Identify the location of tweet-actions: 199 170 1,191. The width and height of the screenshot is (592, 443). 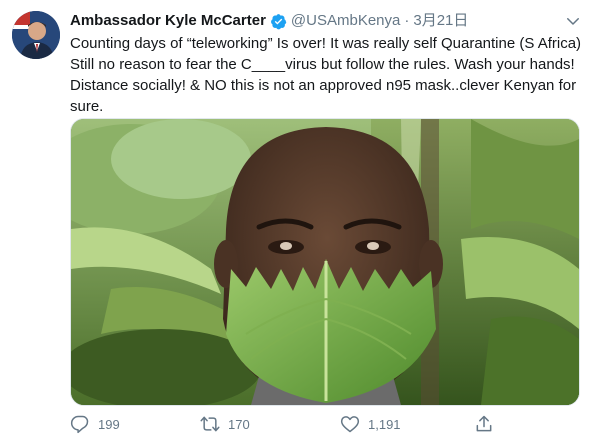
(326, 424).